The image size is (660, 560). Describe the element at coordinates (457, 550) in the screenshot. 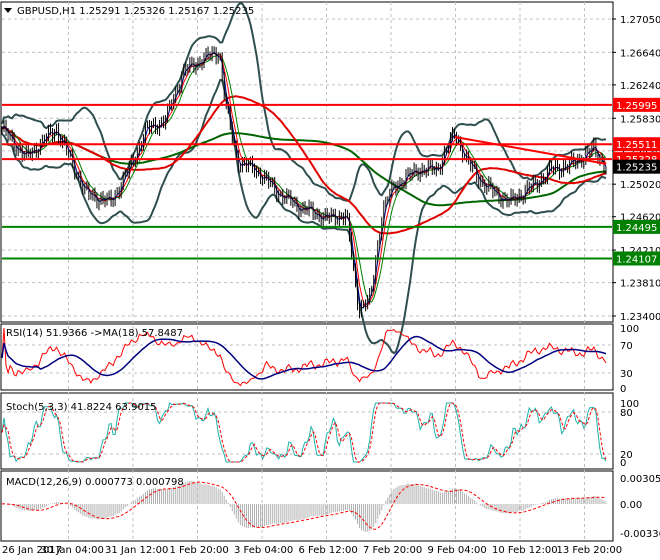

I see `time-label: 9 Feb 04:00` at that location.